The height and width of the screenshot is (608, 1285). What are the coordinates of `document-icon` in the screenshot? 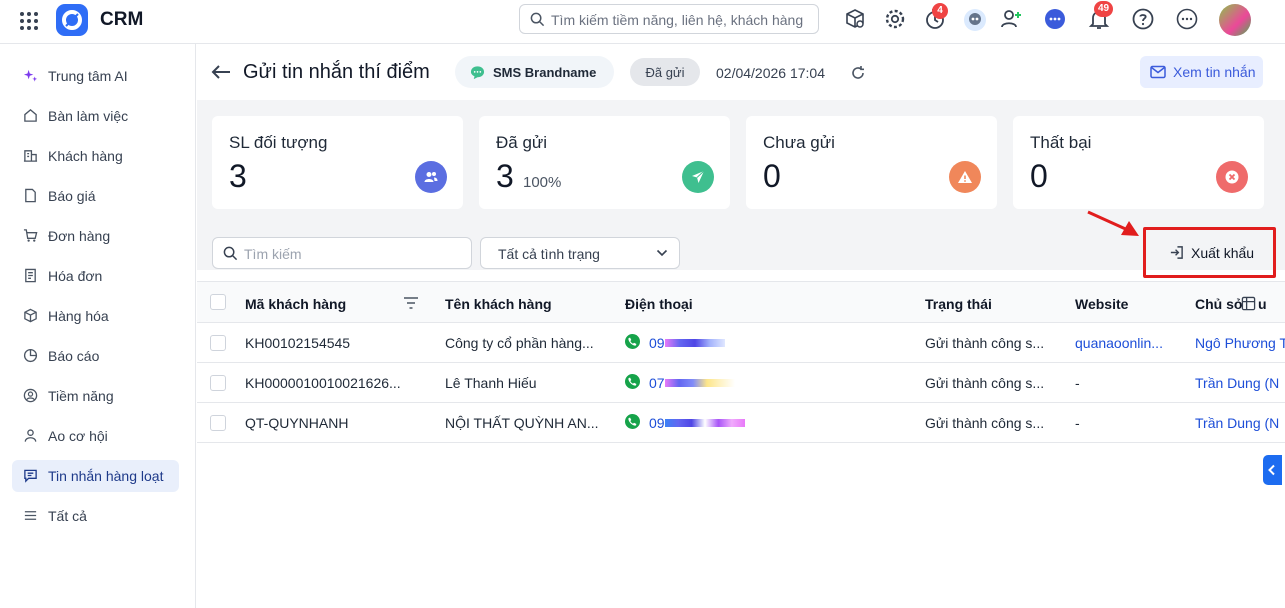 It's located at (30, 195).